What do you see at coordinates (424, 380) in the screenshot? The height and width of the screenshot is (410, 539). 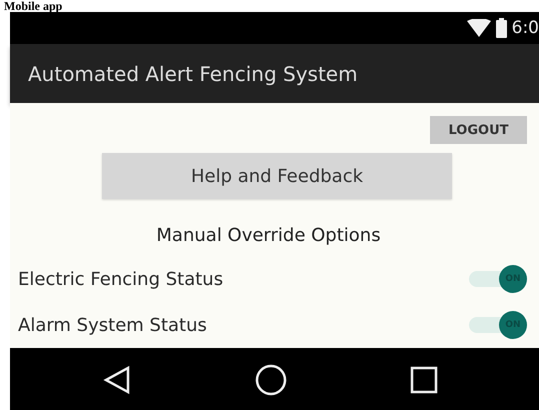 I see `recents-icon` at bounding box center [424, 380].